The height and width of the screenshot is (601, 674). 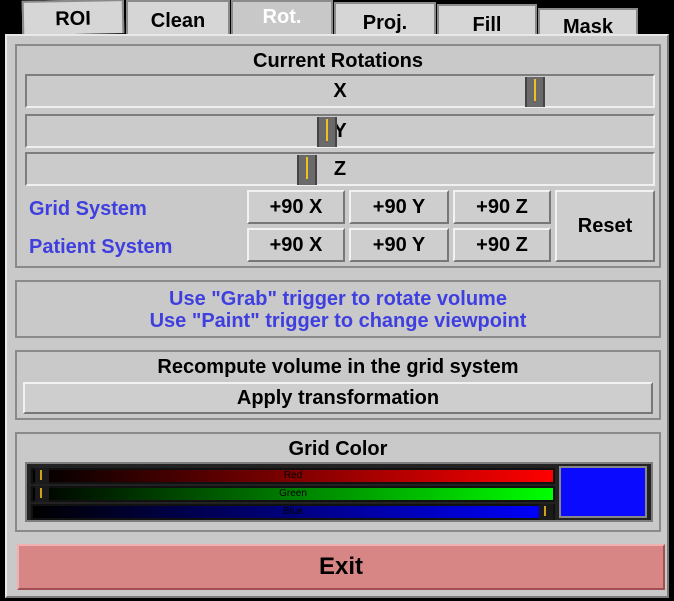 I want to click on channel-label: Green, so click(x=293, y=493).